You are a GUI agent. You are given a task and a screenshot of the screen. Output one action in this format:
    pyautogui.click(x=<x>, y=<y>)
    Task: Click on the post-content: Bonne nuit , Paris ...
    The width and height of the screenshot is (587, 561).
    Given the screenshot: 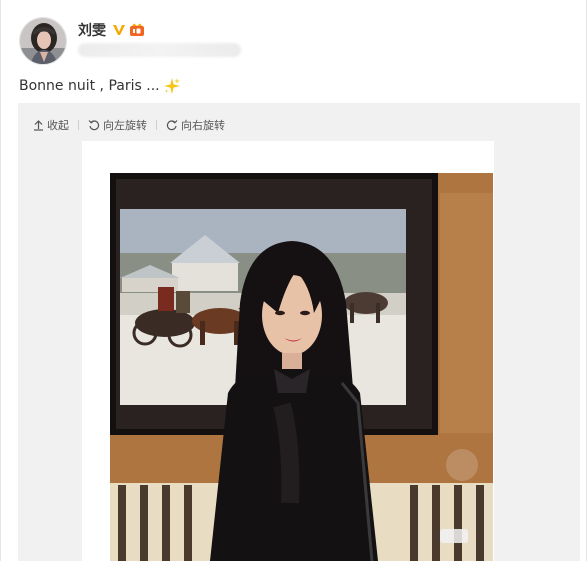 What is the action you would take?
    pyautogui.click(x=100, y=86)
    